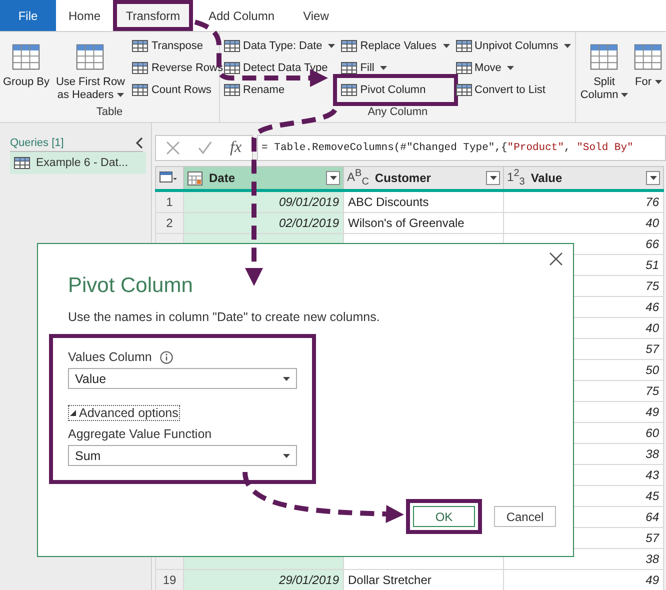  I want to click on column-name: Value, so click(547, 177).